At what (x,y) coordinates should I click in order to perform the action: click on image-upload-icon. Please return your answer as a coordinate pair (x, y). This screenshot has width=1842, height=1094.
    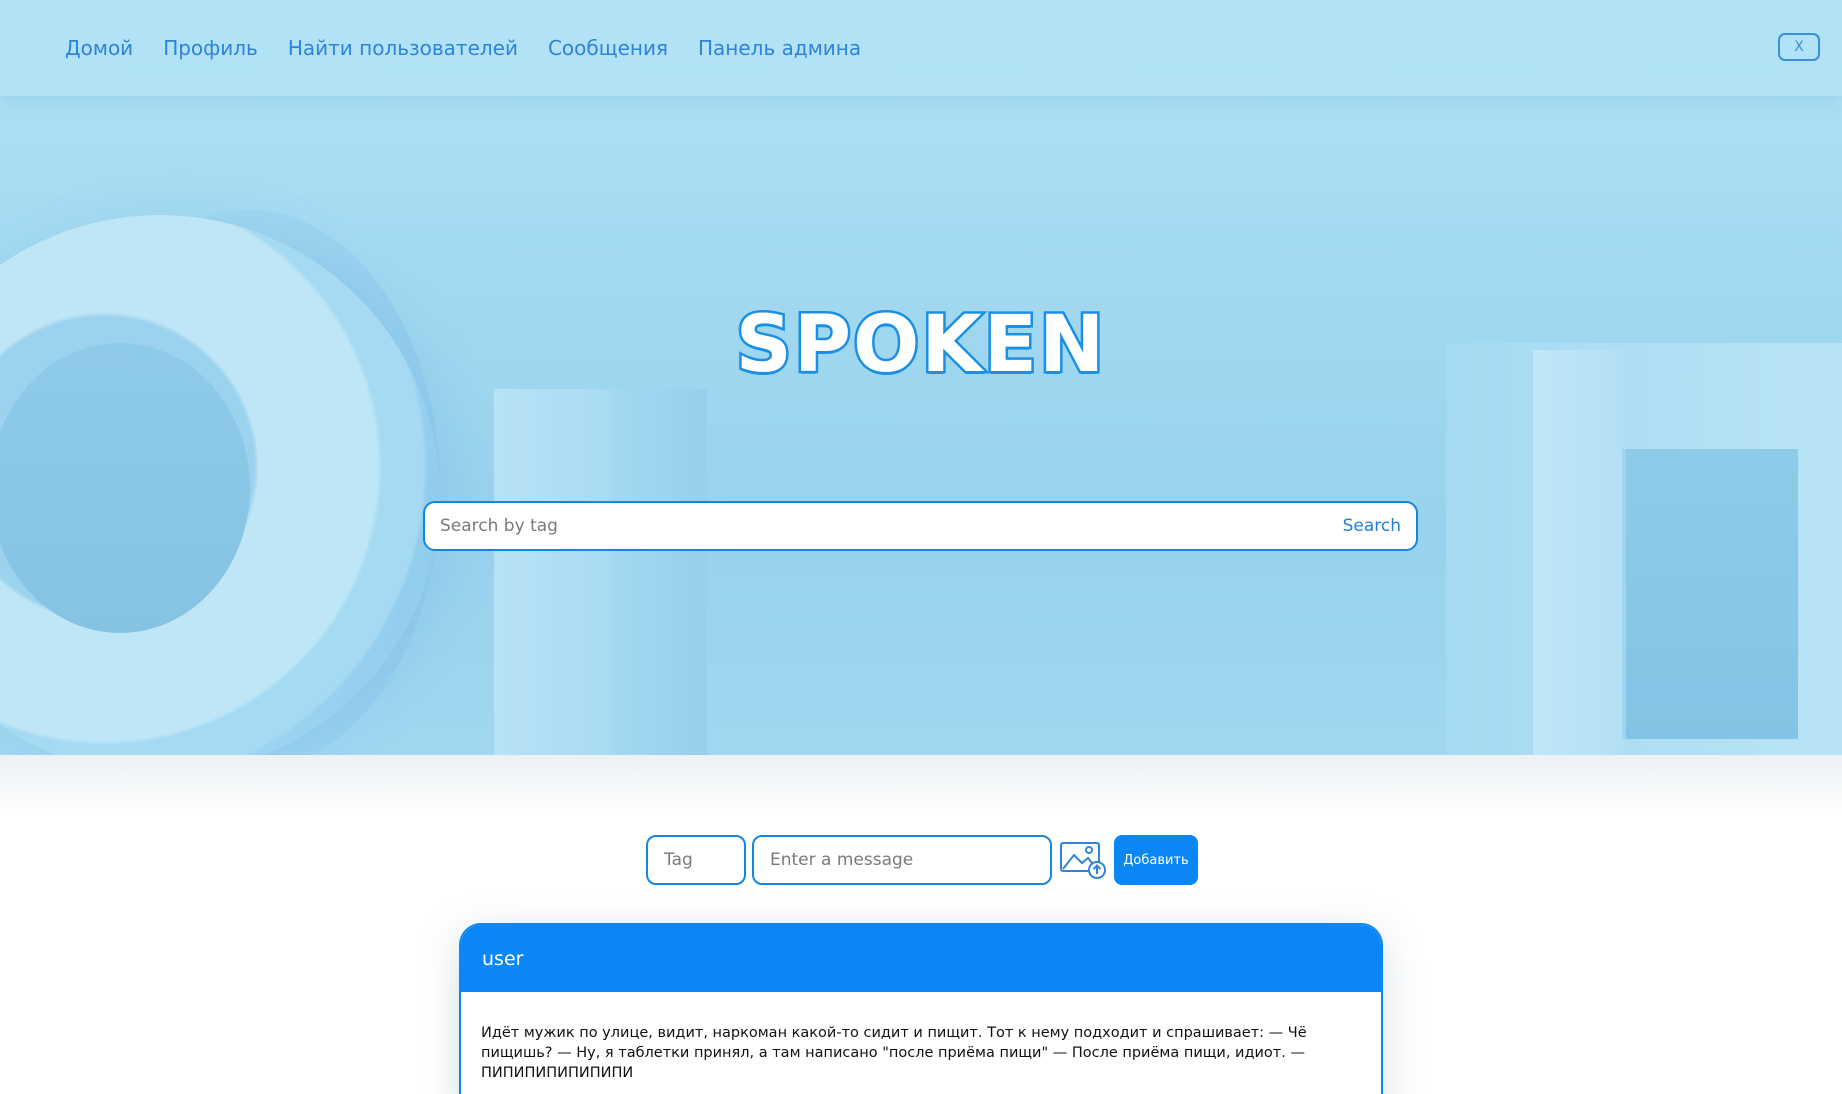
    Looking at the image, I should click on (1083, 860).